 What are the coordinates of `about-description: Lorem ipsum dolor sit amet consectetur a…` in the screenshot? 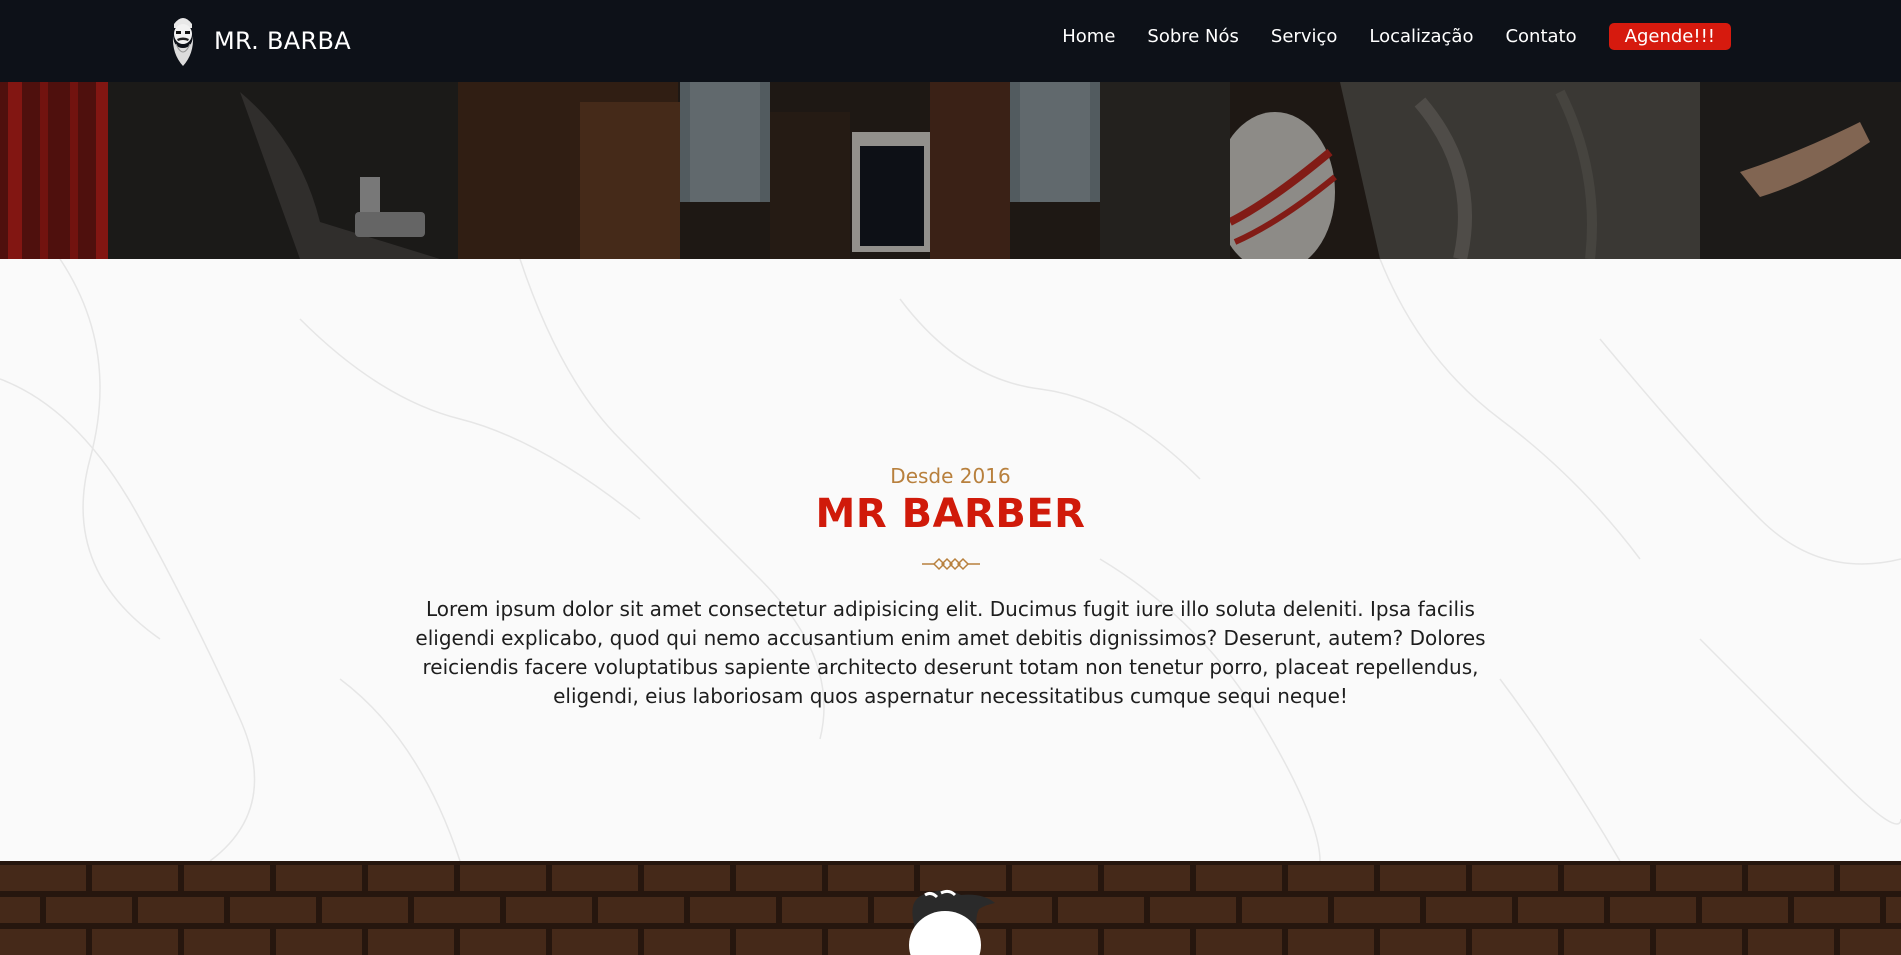 It's located at (950, 652).